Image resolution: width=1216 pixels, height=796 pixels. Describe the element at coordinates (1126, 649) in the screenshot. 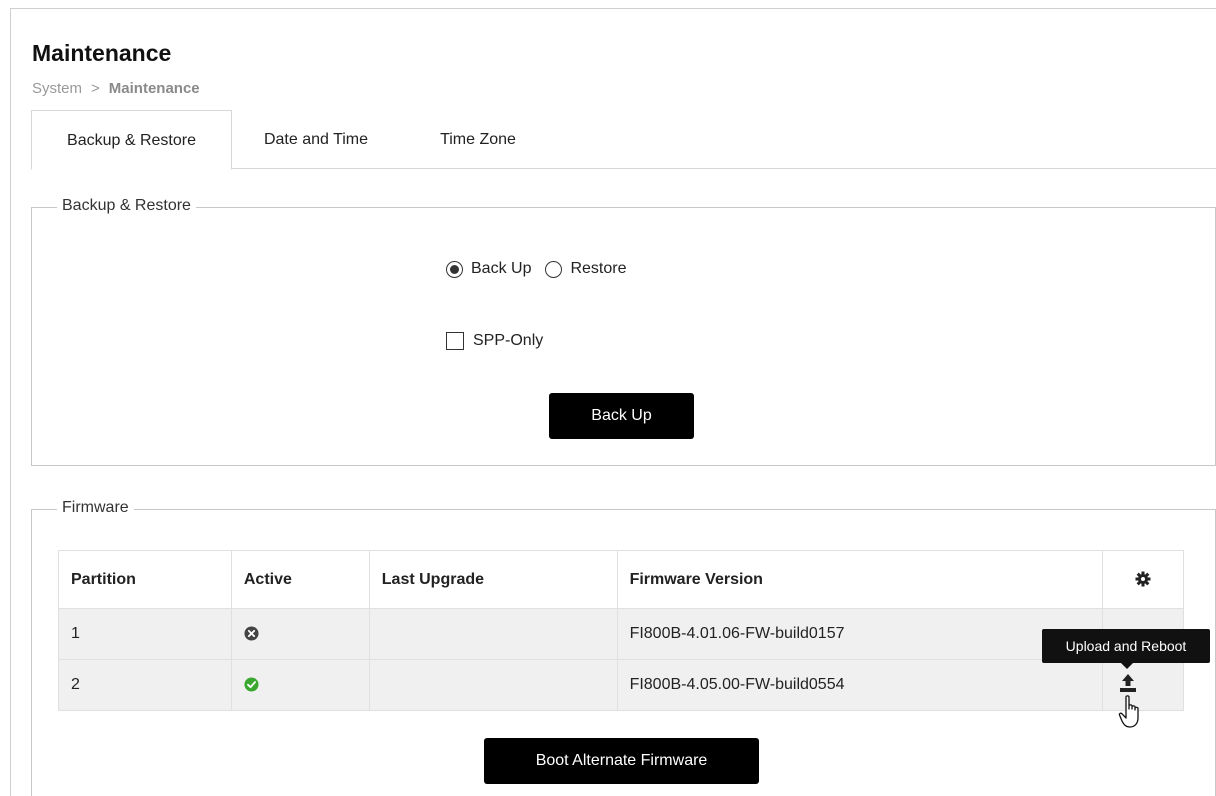

I see `upload-reboot-tooltip: Upload and Reboot` at that location.